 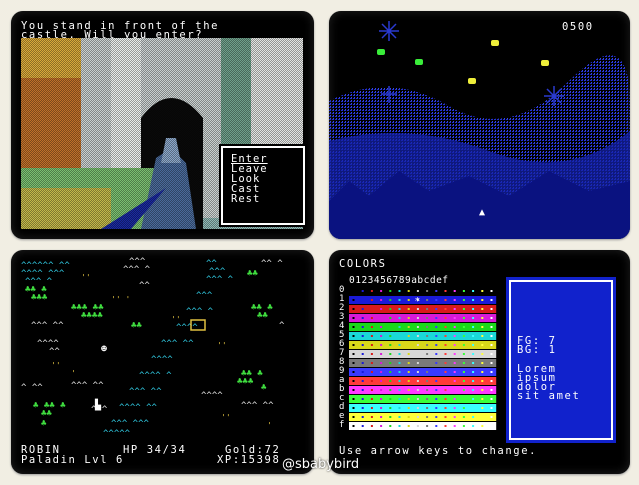 I want to click on row-label: f, so click(x=343, y=425).